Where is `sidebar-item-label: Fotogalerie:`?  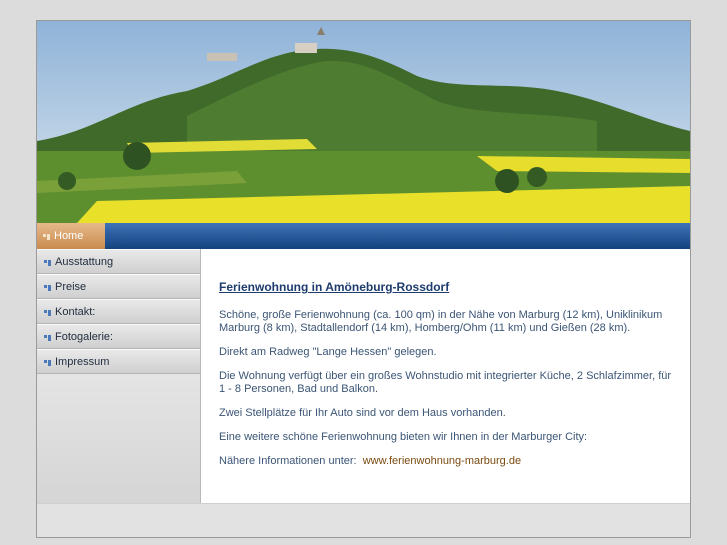
sidebar-item-label: Fotogalerie: is located at coordinates (84, 336).